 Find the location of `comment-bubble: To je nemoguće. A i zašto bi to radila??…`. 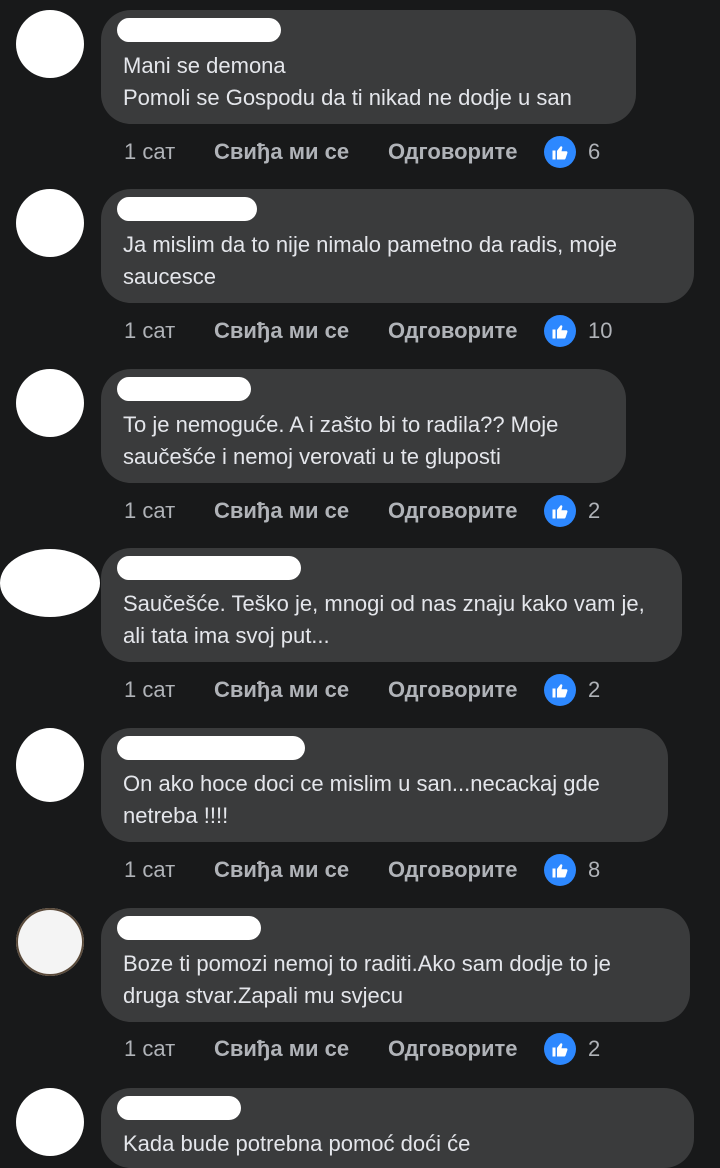

comment-bubble: To je nemoguće. A i zašto bi to radila??… is located at coordinates (363, 426).